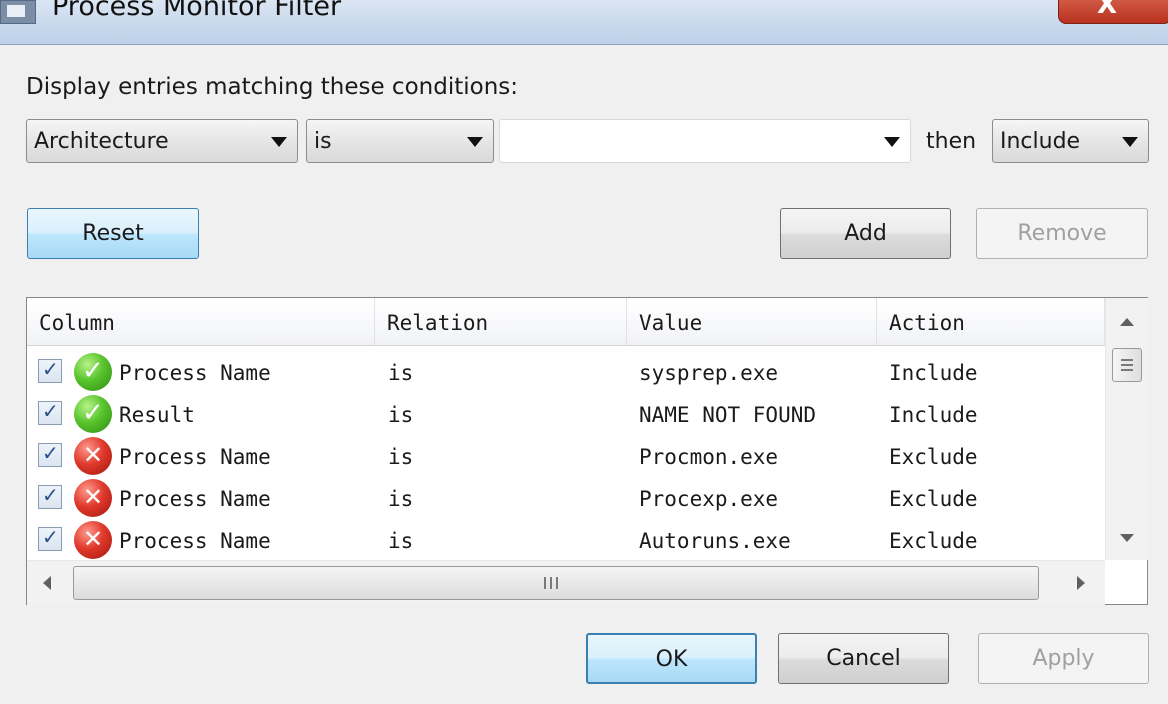 This screenshot has height=704, width=1168. What do you see at coordinates (566, 456) in the screenshot?
I see `table-row: Process Name is Procmon.exe Exclude` at bounding box center [566, 456].